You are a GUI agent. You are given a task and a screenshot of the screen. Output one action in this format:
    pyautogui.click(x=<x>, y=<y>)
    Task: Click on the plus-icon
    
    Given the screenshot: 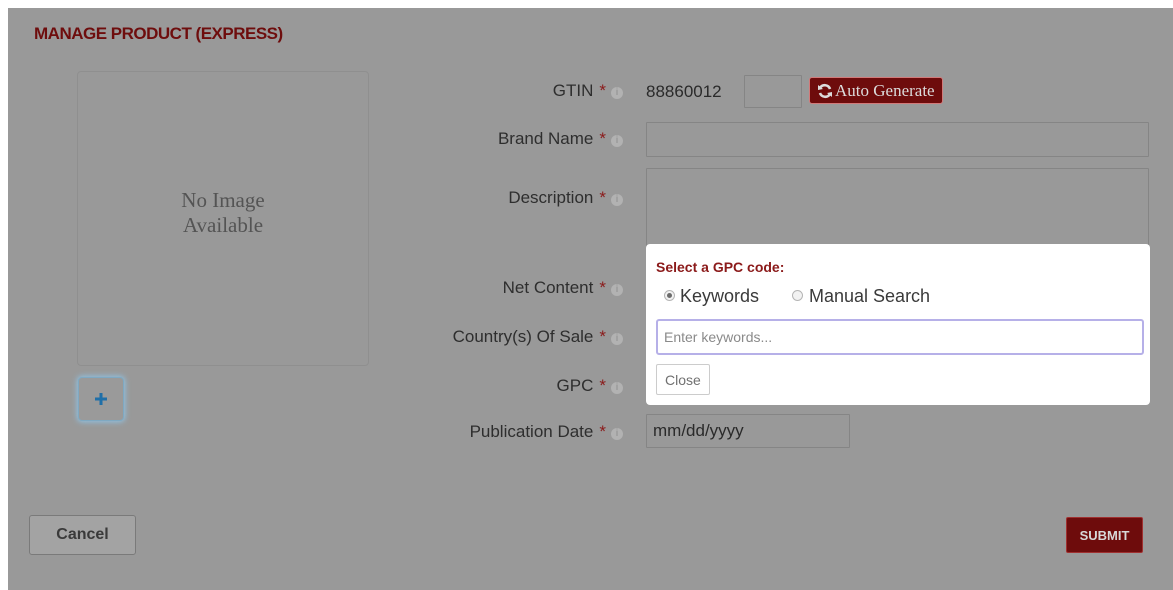 What is the action you would take?
    pyautogui.click(x=101, y=399)
    